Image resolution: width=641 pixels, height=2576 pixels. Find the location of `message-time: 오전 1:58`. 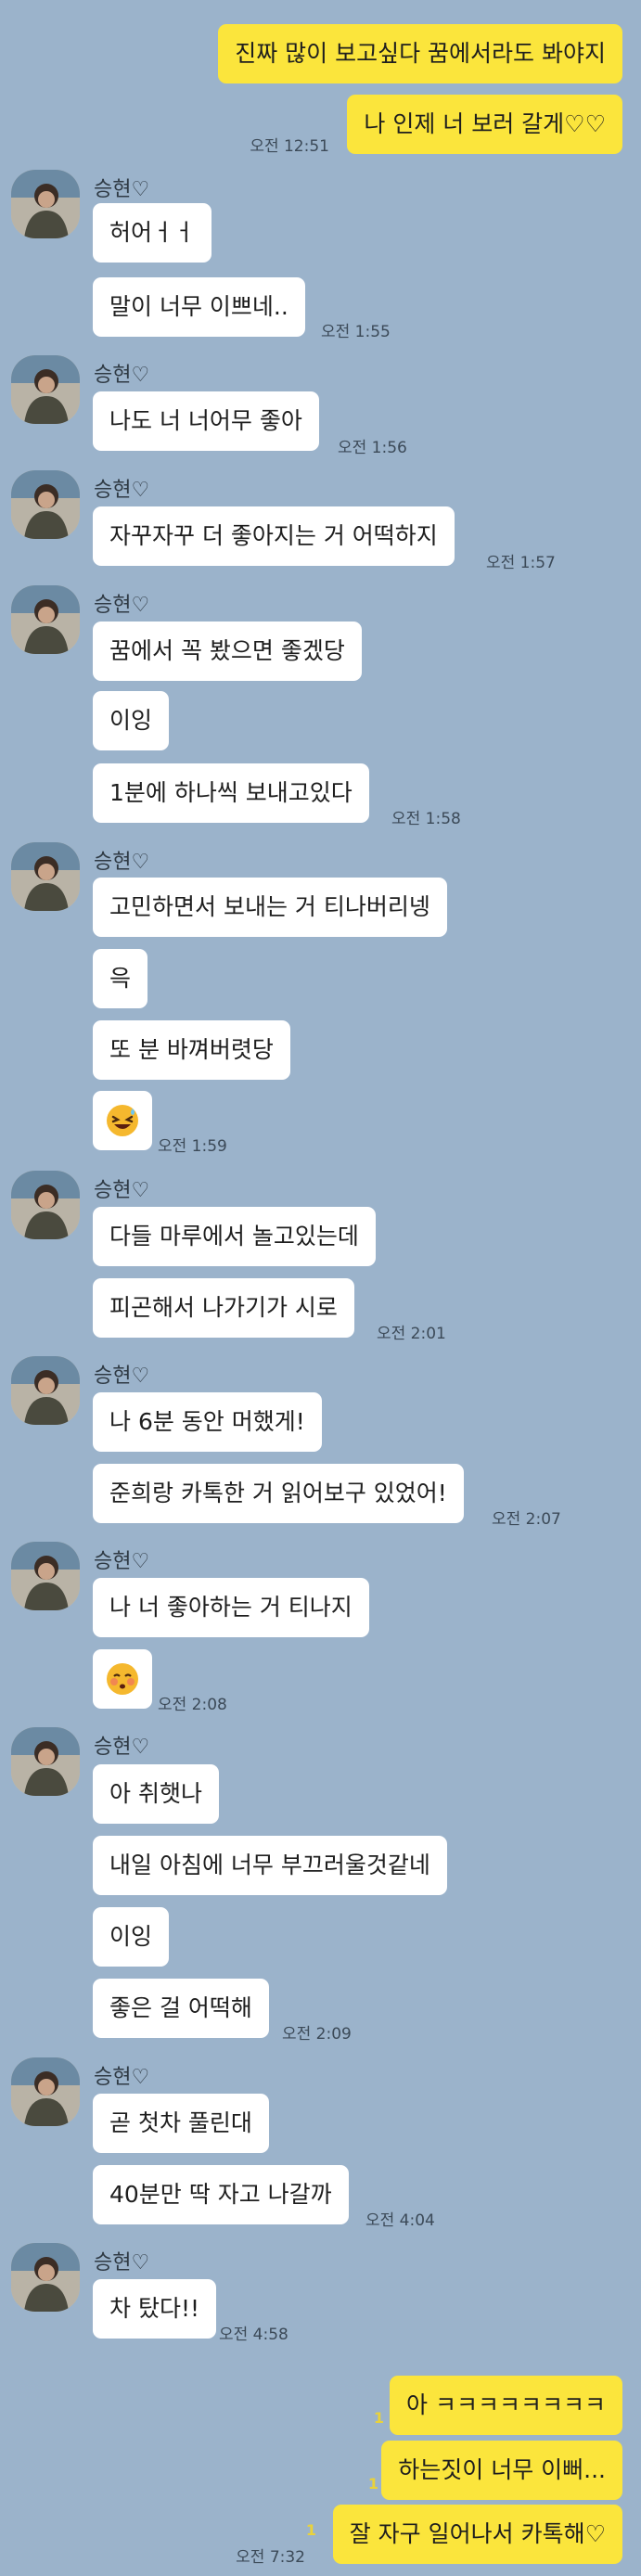

message-time: 오전 1:58 is located at coordinates (426, 819).